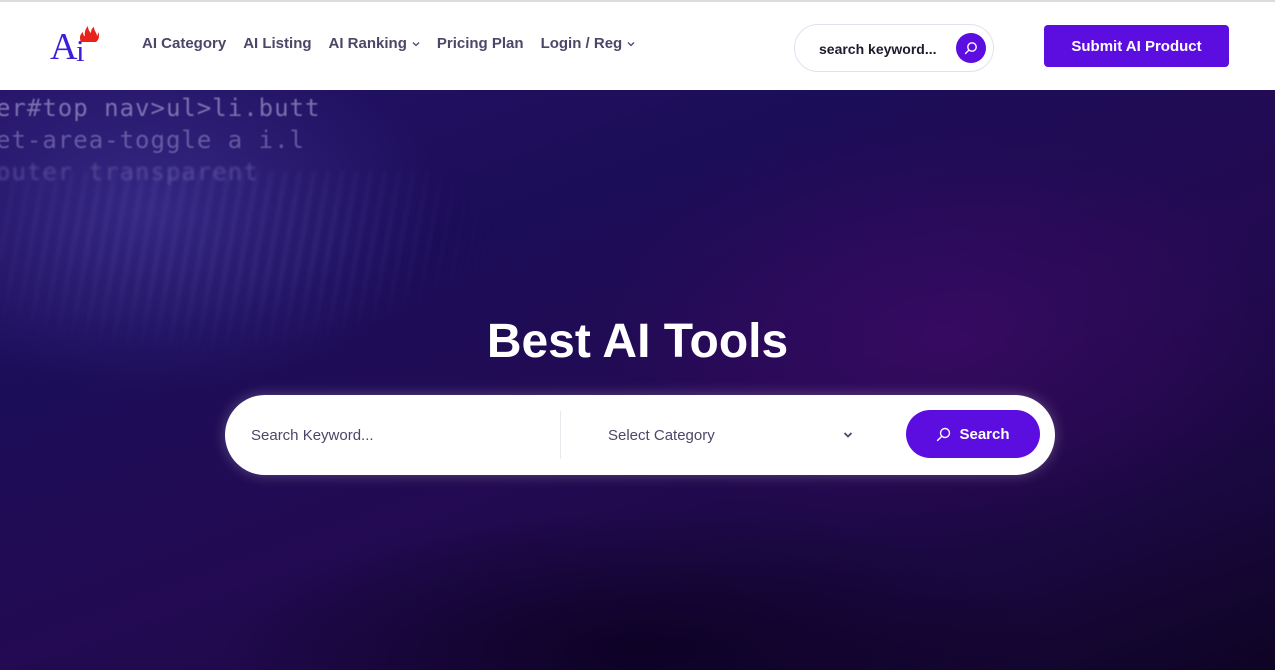  Describe the element at coordinates (661, 435) in the screenshot. I see `category-select-value: Select Category` at that location.